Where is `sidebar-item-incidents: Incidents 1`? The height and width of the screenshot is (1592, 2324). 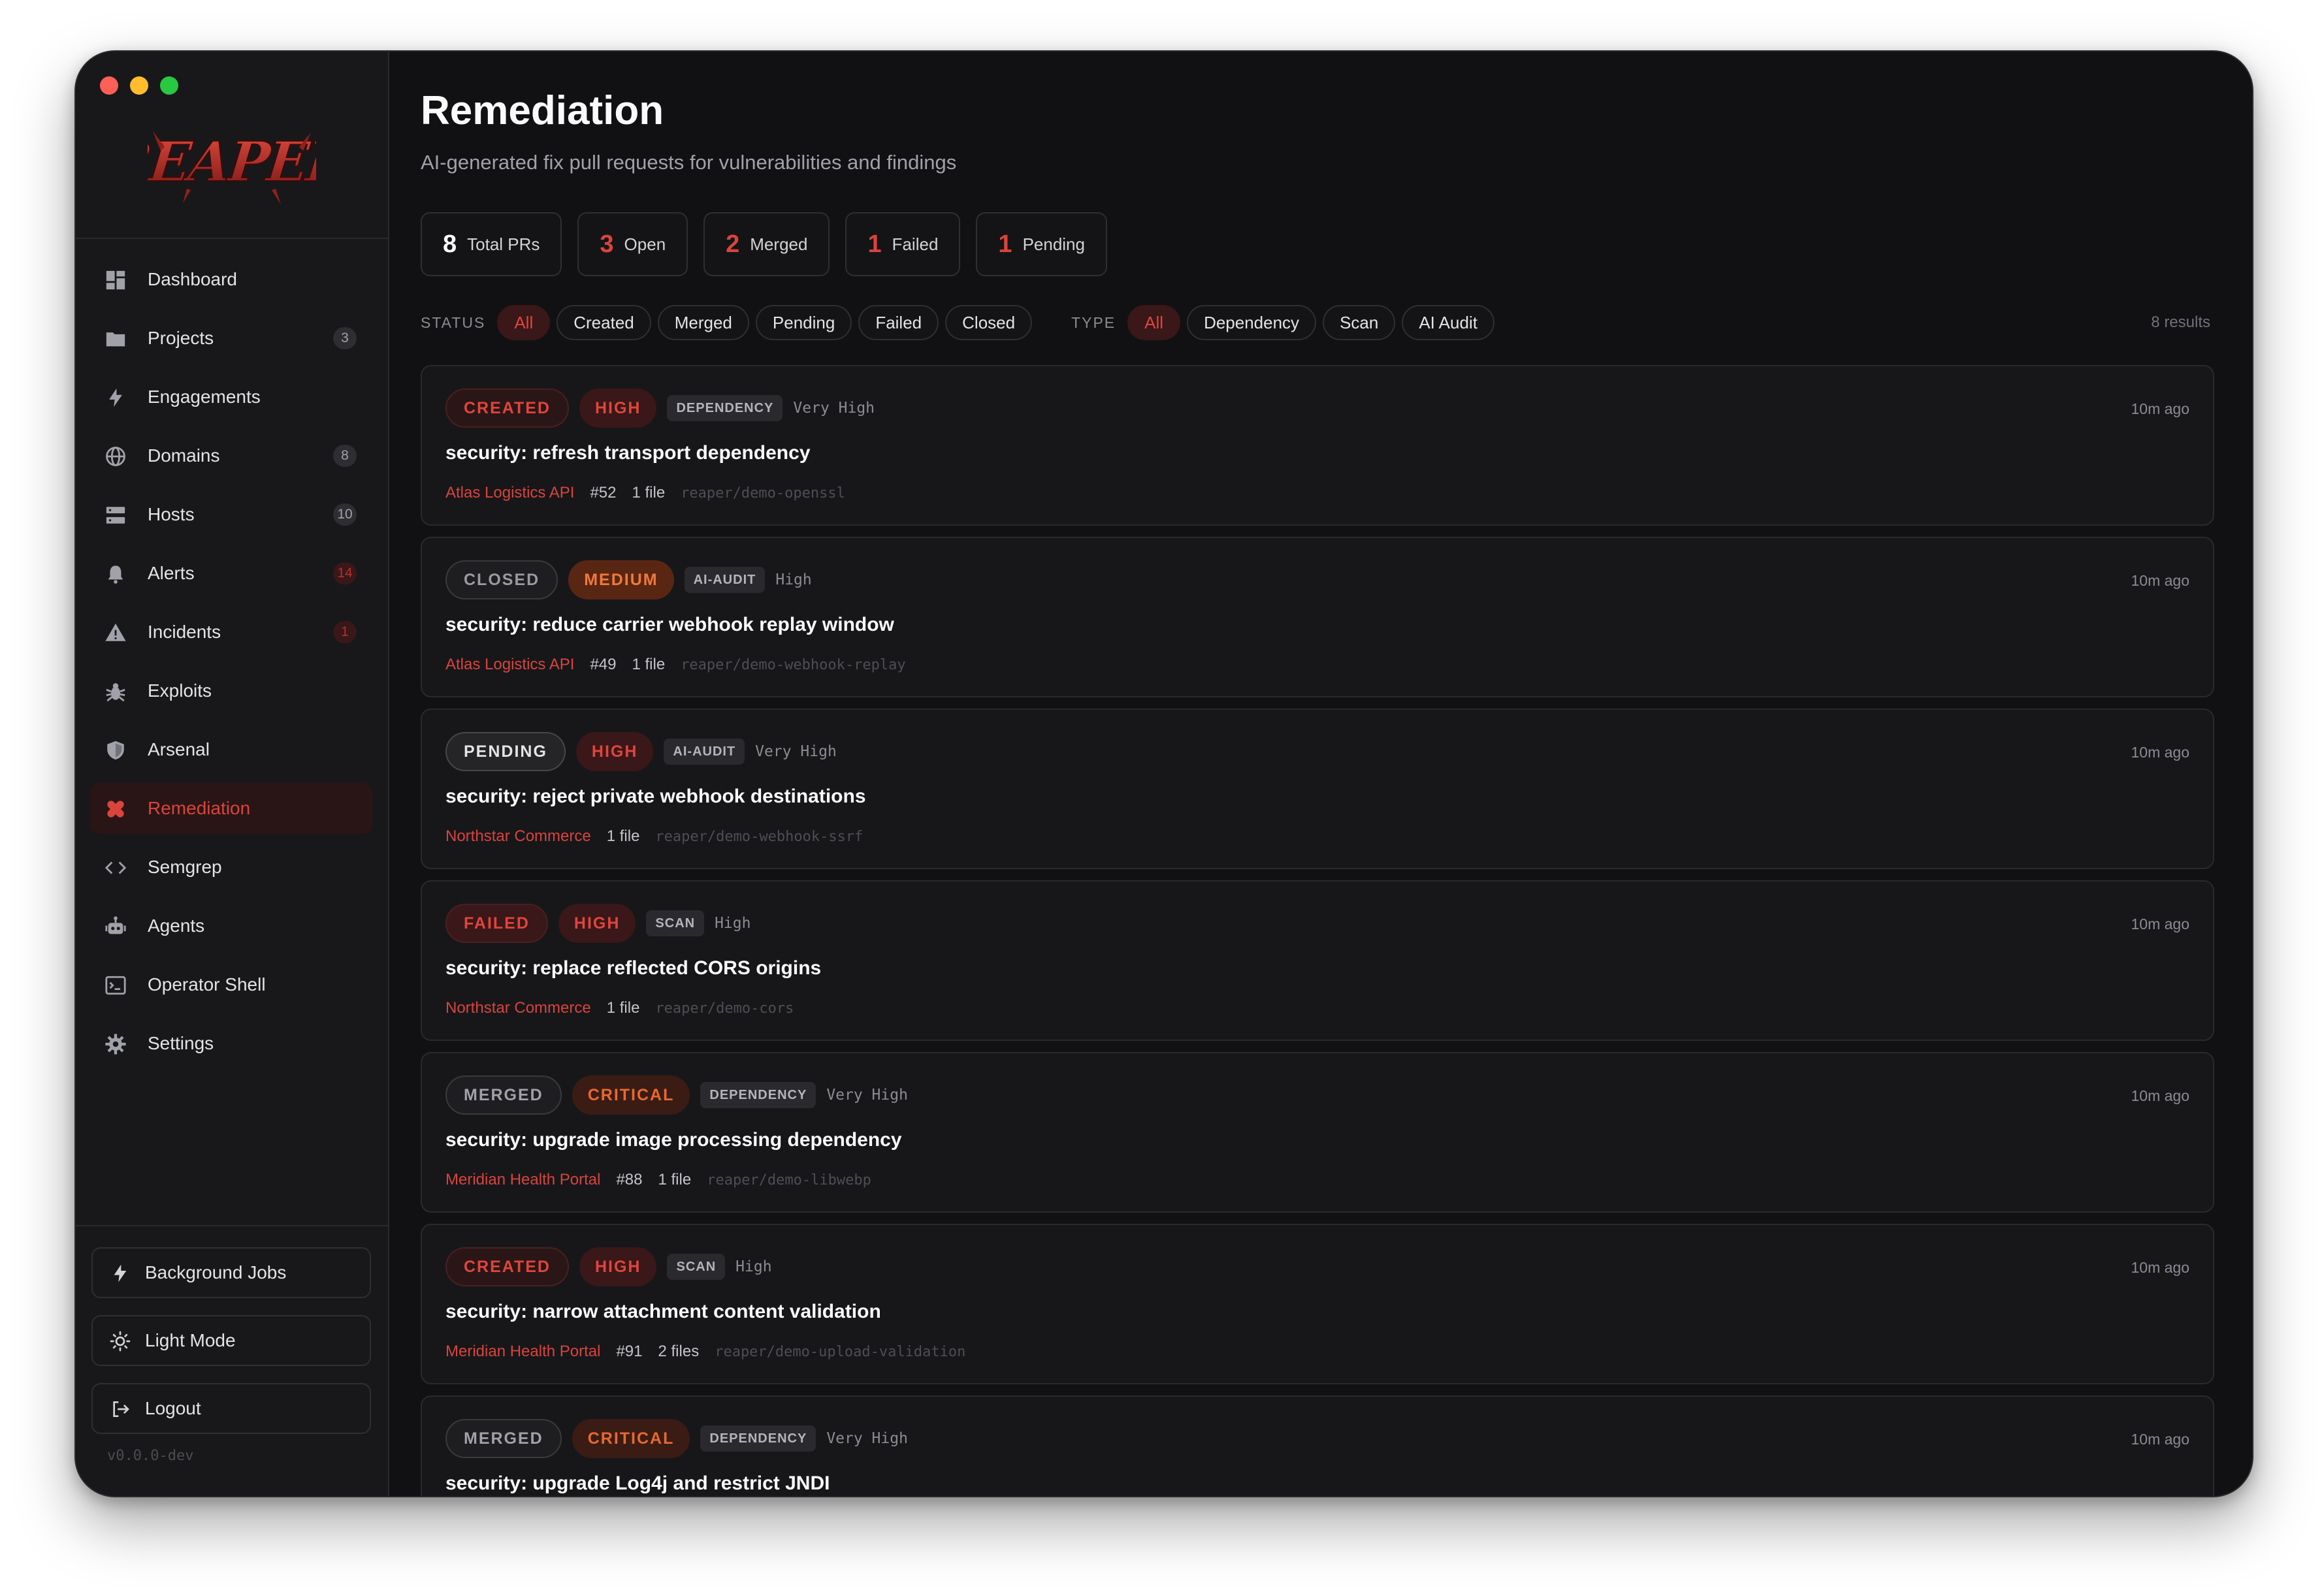
sidebar-item-incidents: Incidents 1 is located at coordinates (231, 633).